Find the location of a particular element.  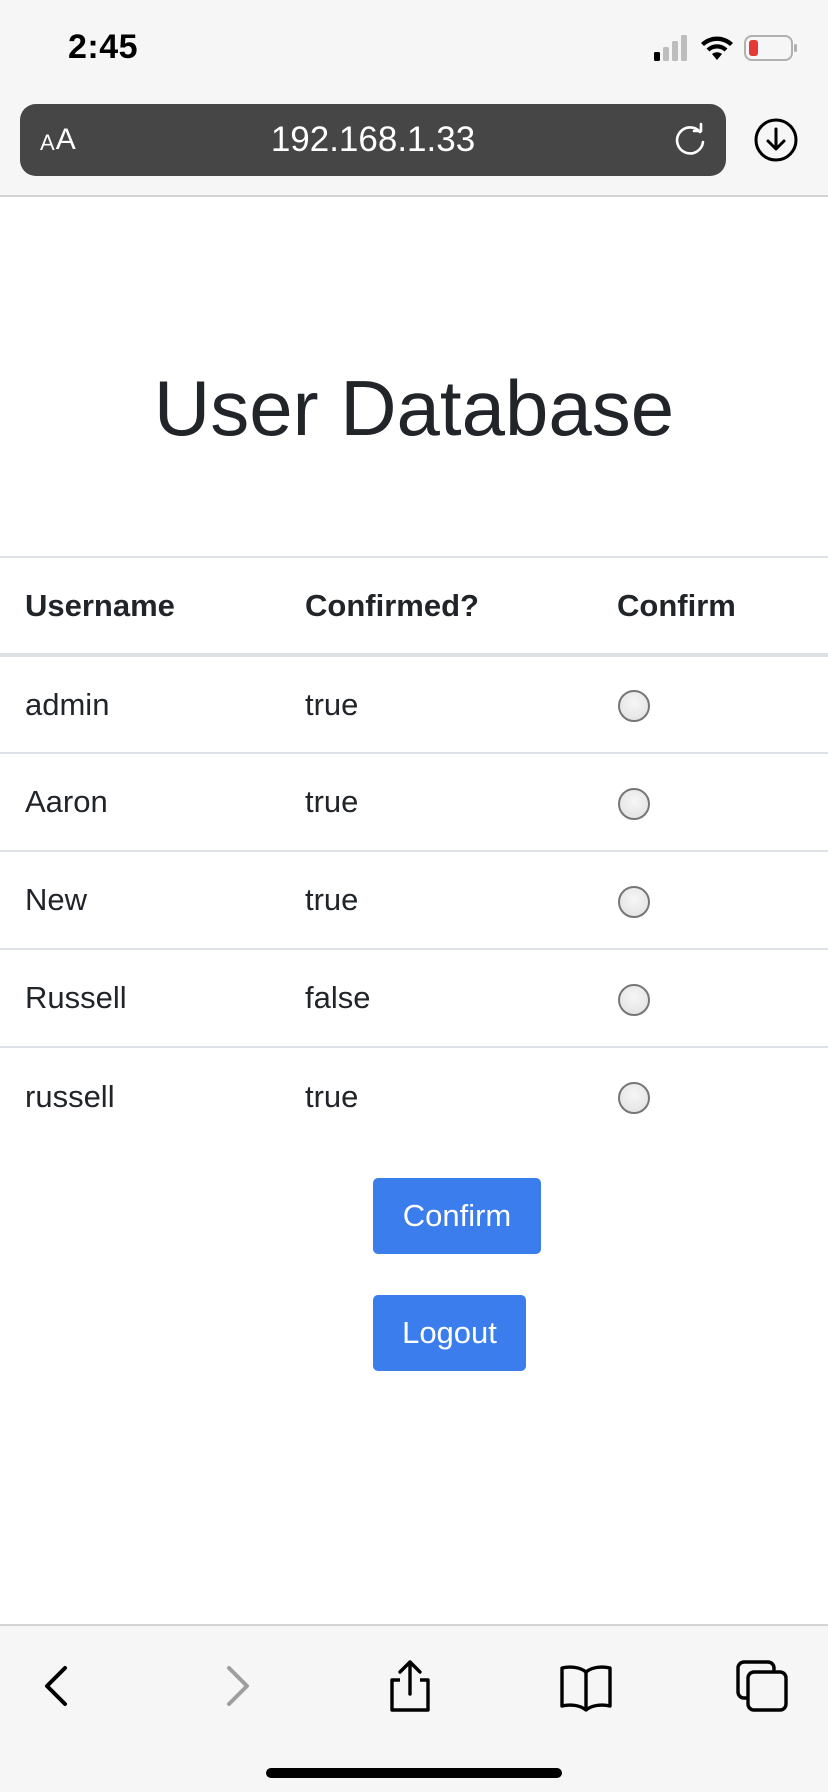

bookmarks-icon is located at coordinates (586, 1686).